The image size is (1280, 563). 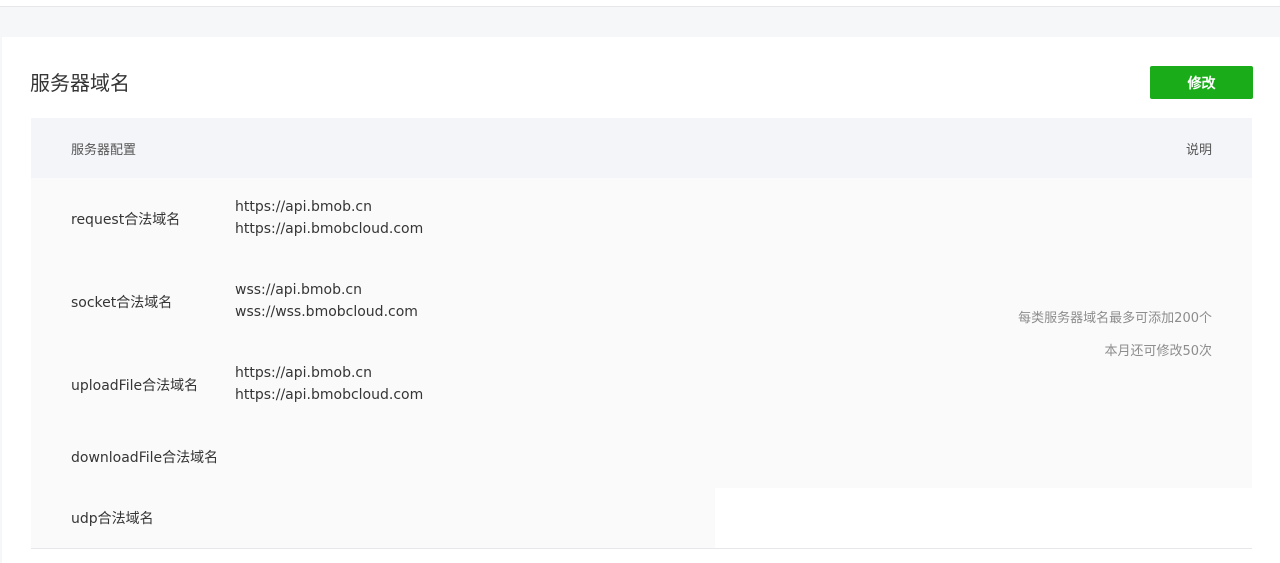 I want to click on edit-button: 修改, so click(x=1201, y=82).